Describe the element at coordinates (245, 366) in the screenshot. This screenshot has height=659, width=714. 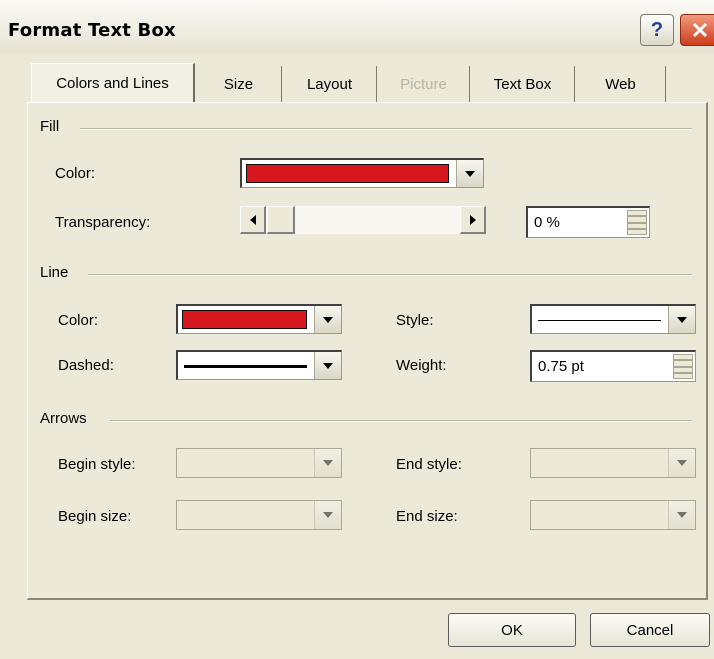
I see `dashed-preview` at that location.